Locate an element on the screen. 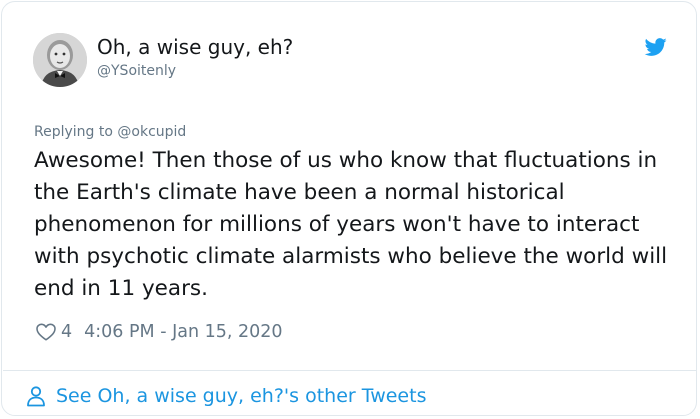 The width and height of the screenshot is (700, 419). like-count: 4 is located at coordinates (66, 332).